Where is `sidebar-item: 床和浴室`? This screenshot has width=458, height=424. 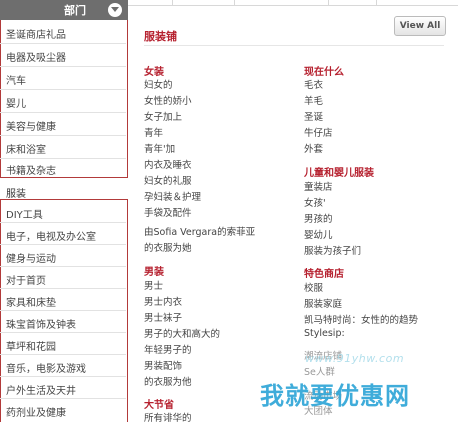 sidebar-item: 床和浴室 is located at coordinates (26, 148).